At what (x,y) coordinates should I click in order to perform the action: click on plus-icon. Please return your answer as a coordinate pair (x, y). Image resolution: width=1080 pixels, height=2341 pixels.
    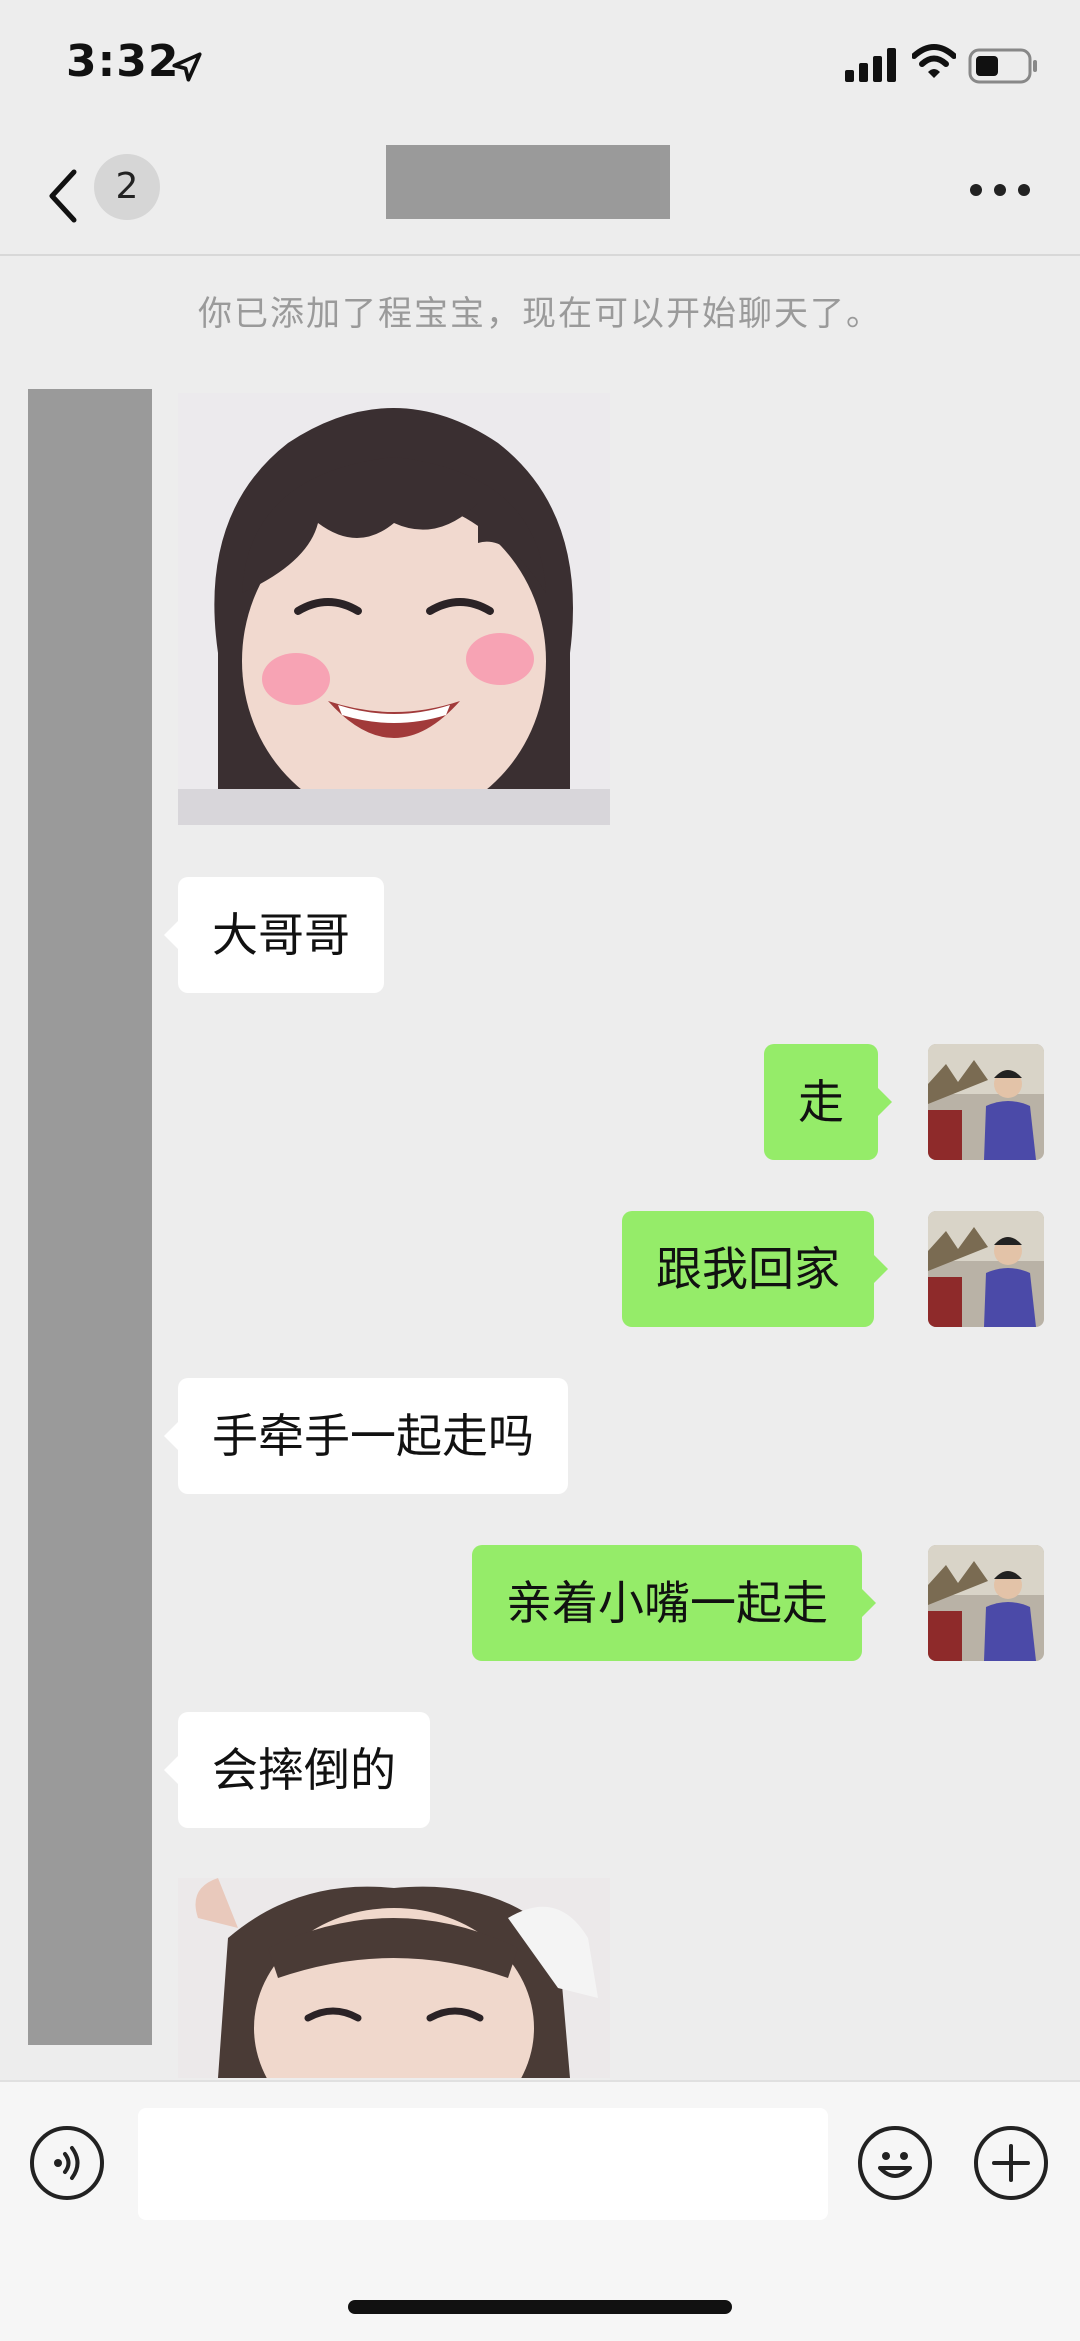
    Looking at the image, I should click on (1011, 2163).